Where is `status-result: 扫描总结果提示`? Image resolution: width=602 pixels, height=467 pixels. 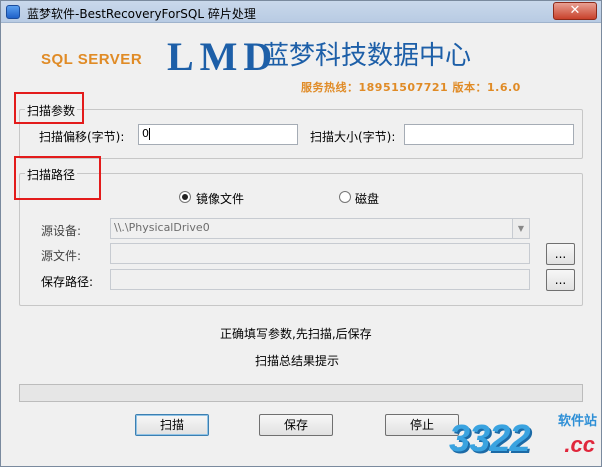 status-result: 扫描总结果提示 is located at coordinates (297, 361).